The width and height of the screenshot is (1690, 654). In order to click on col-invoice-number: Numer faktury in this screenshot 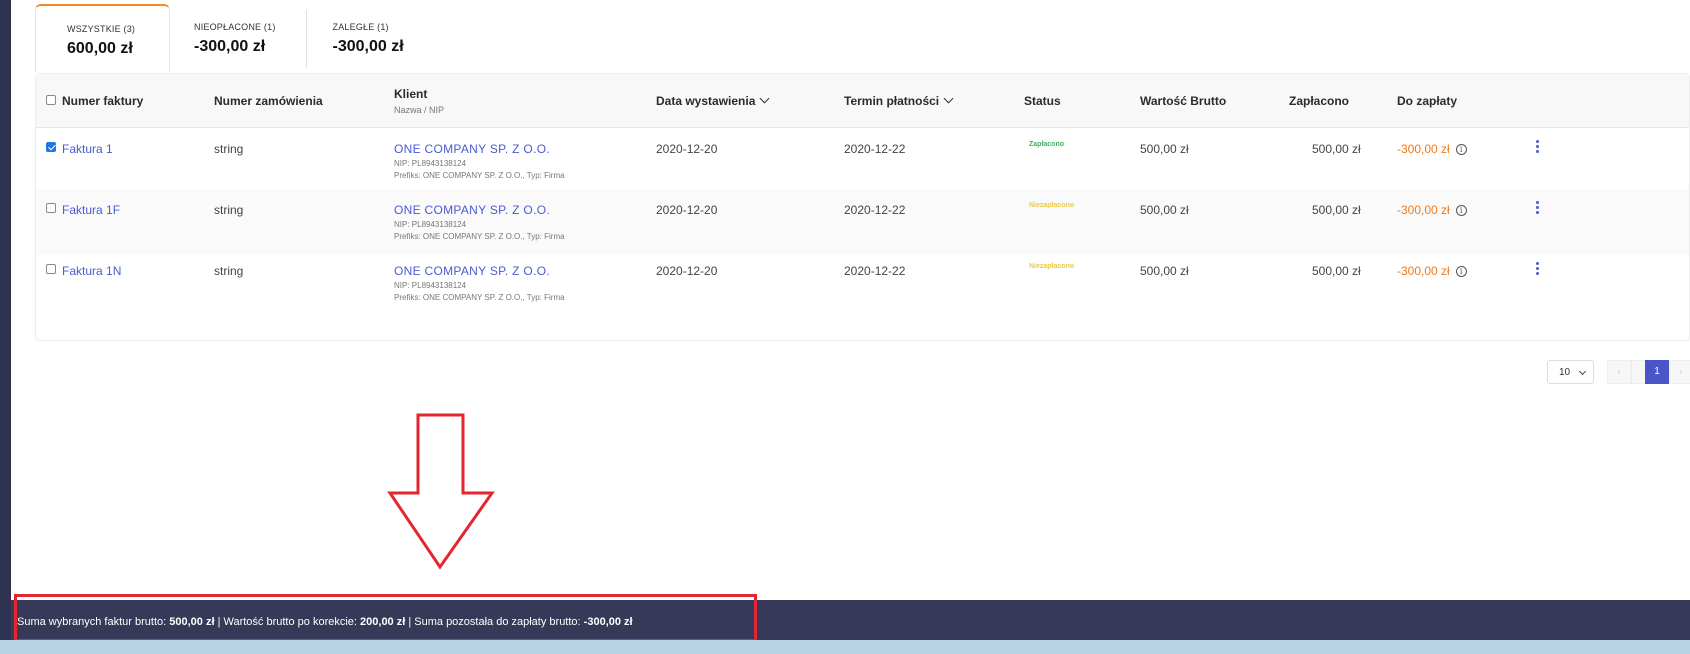, I will do `click(102, 101)`.